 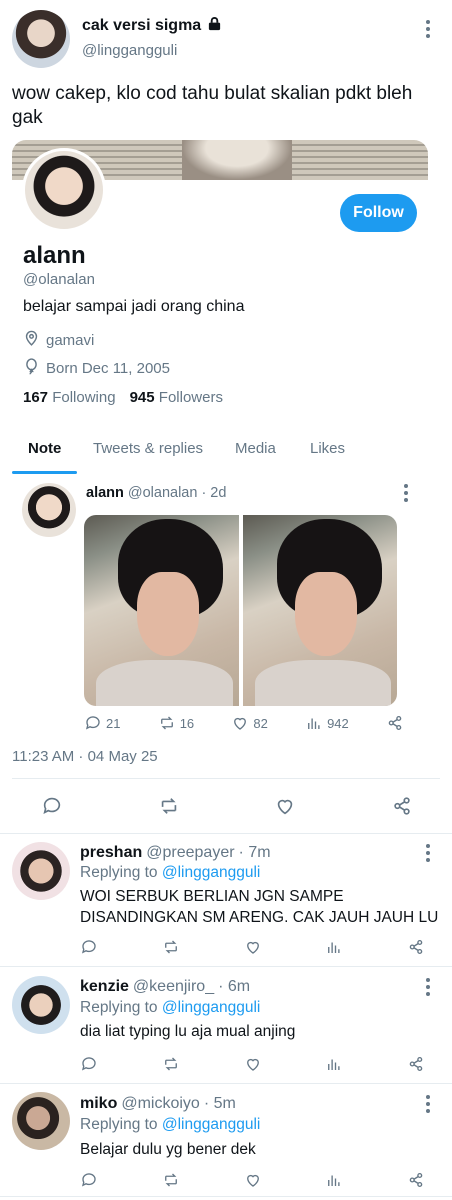 What do you see at coordinates (255, 448) in the screenshot?
I see `tab-media: Media` at bounding box center [255, 448].